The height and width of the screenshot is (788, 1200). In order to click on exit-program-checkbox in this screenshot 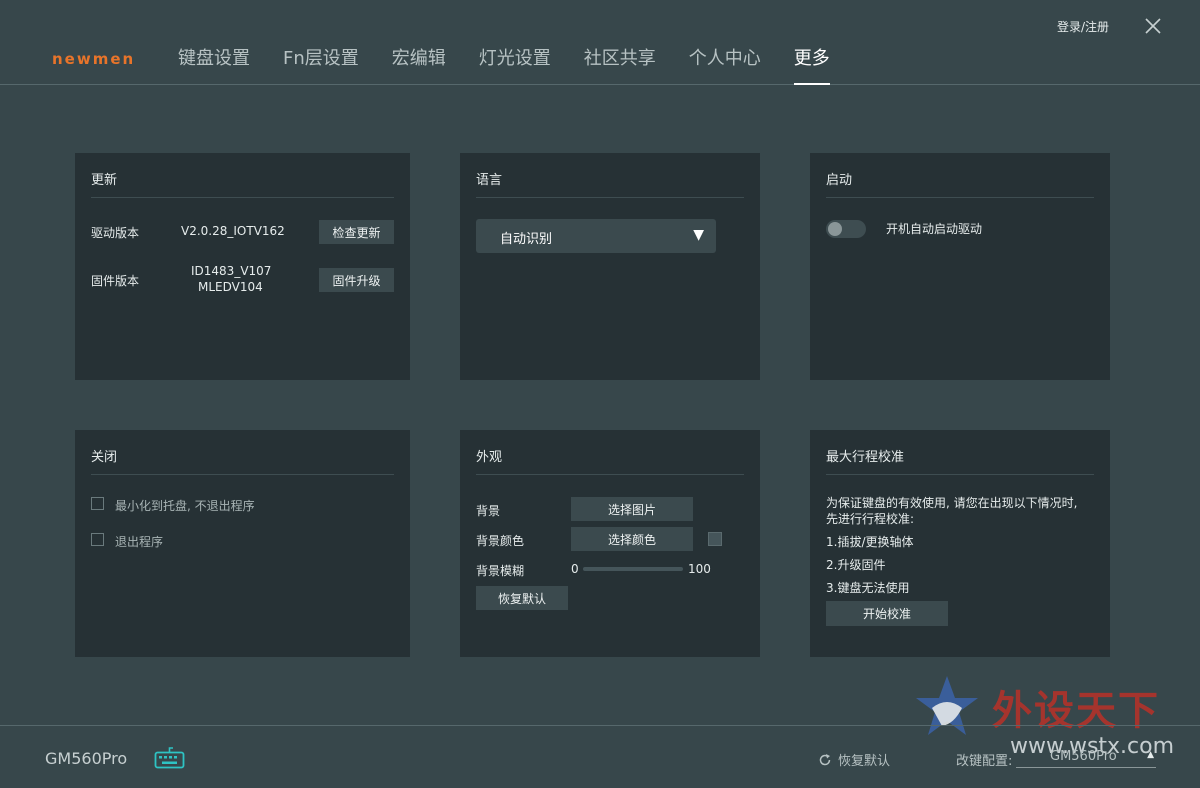, I will do `click(97, 539)`.